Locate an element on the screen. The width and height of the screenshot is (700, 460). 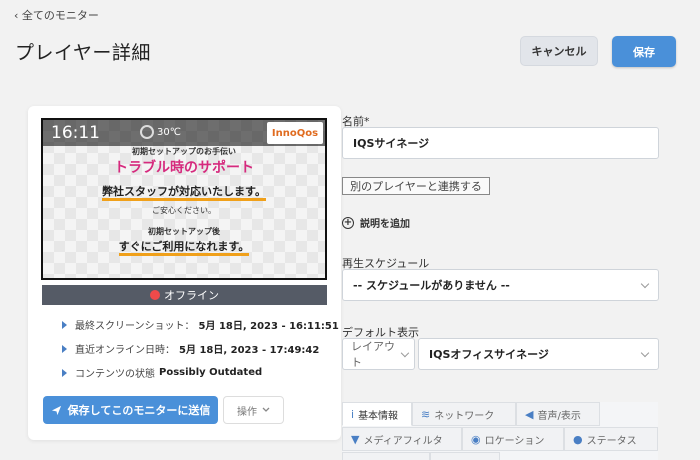
tab-basic-info: i 基本情報 is located at coordinates (377, 414).